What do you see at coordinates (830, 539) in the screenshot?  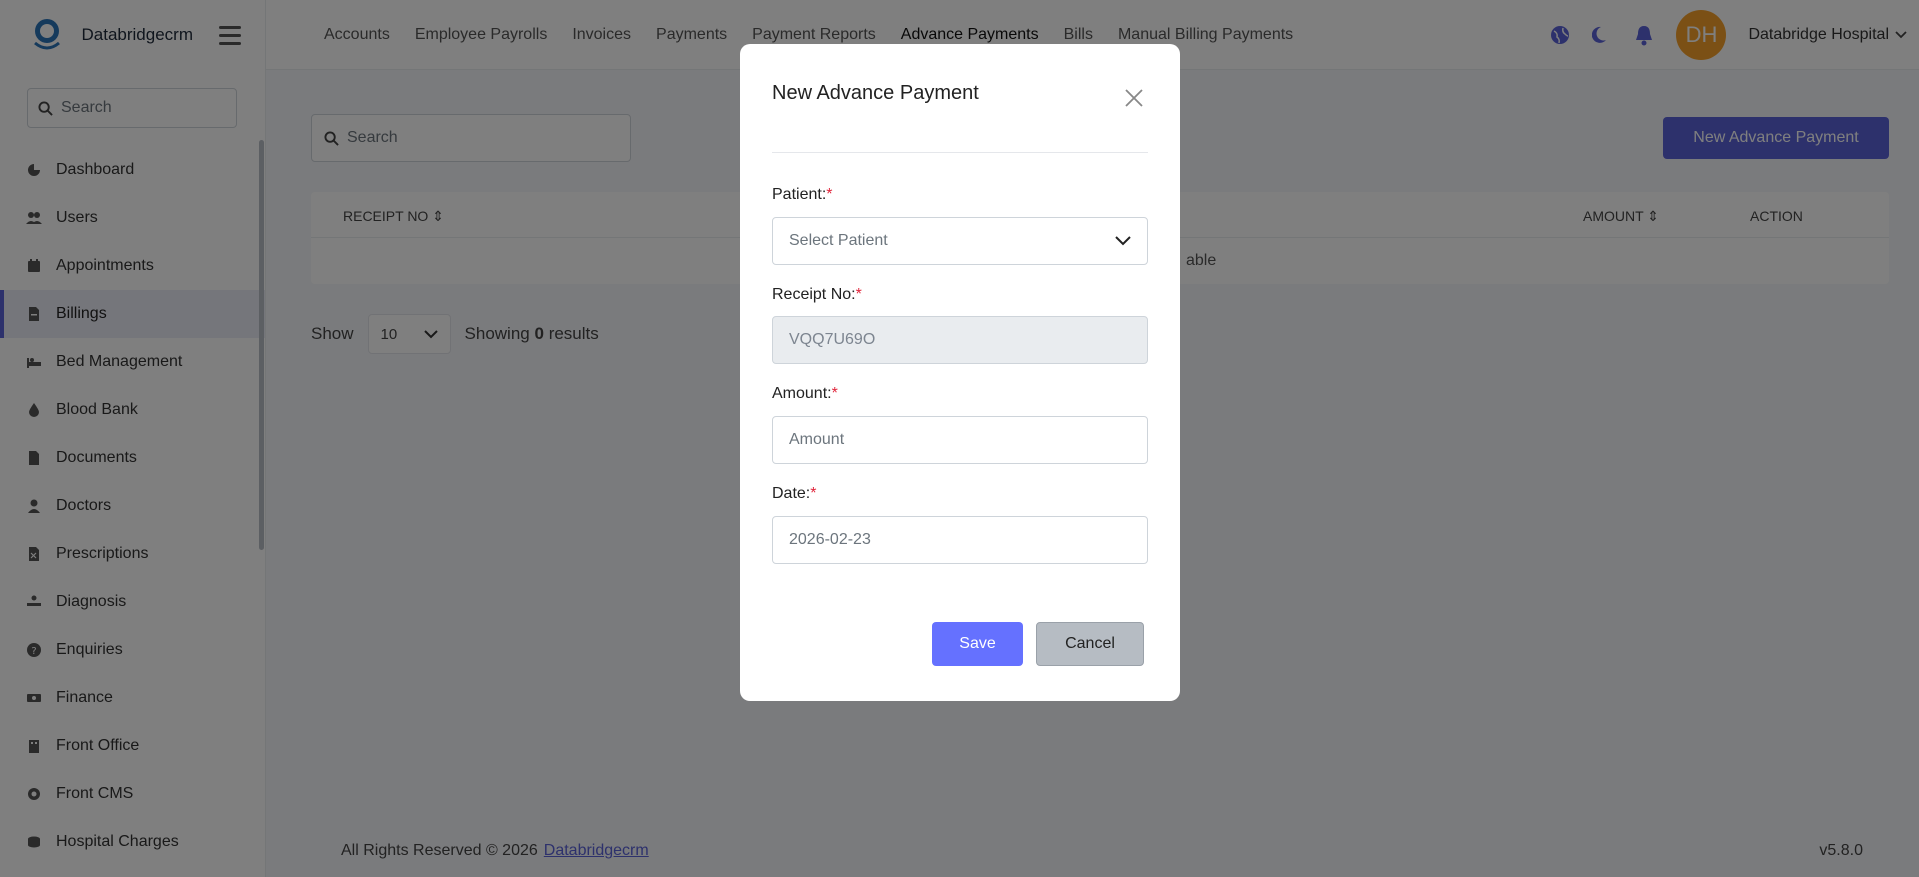 I see `date-value: 2026-02-23` at bounding box center [830, 539].